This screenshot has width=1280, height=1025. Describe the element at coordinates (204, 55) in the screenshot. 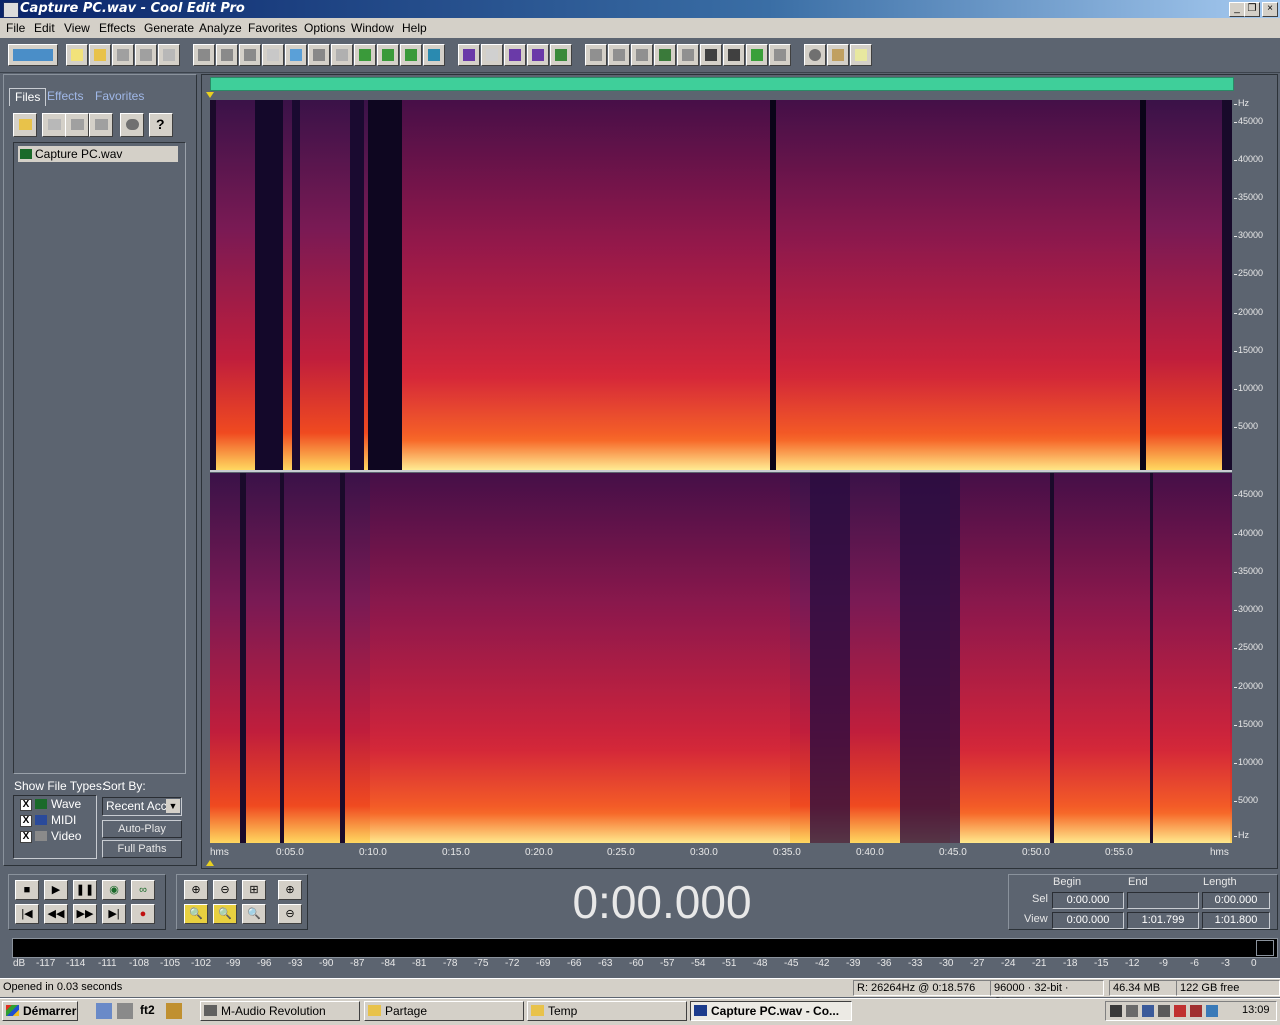

I see `undo-icon` at that location.